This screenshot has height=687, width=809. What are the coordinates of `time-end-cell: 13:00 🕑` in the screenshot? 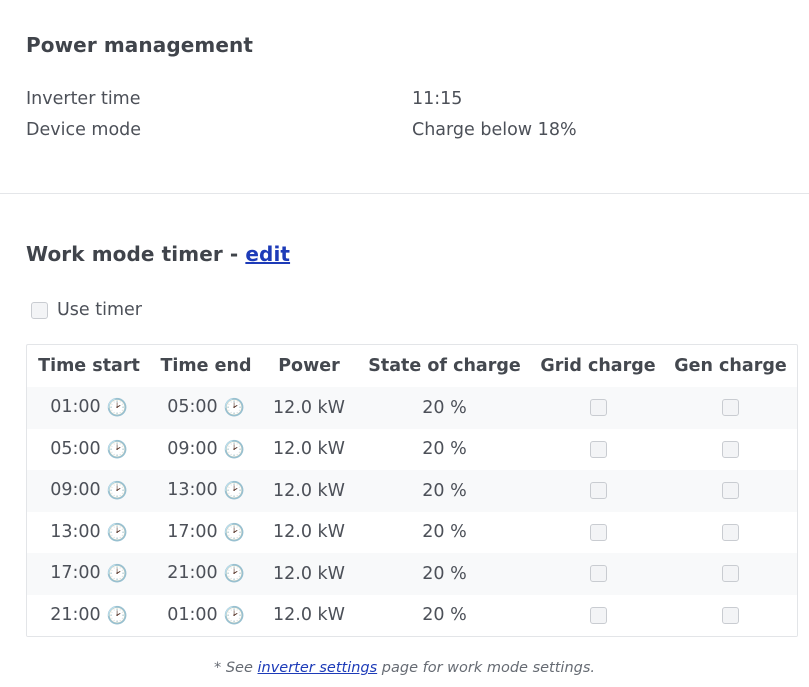 It's located at (206, 491).